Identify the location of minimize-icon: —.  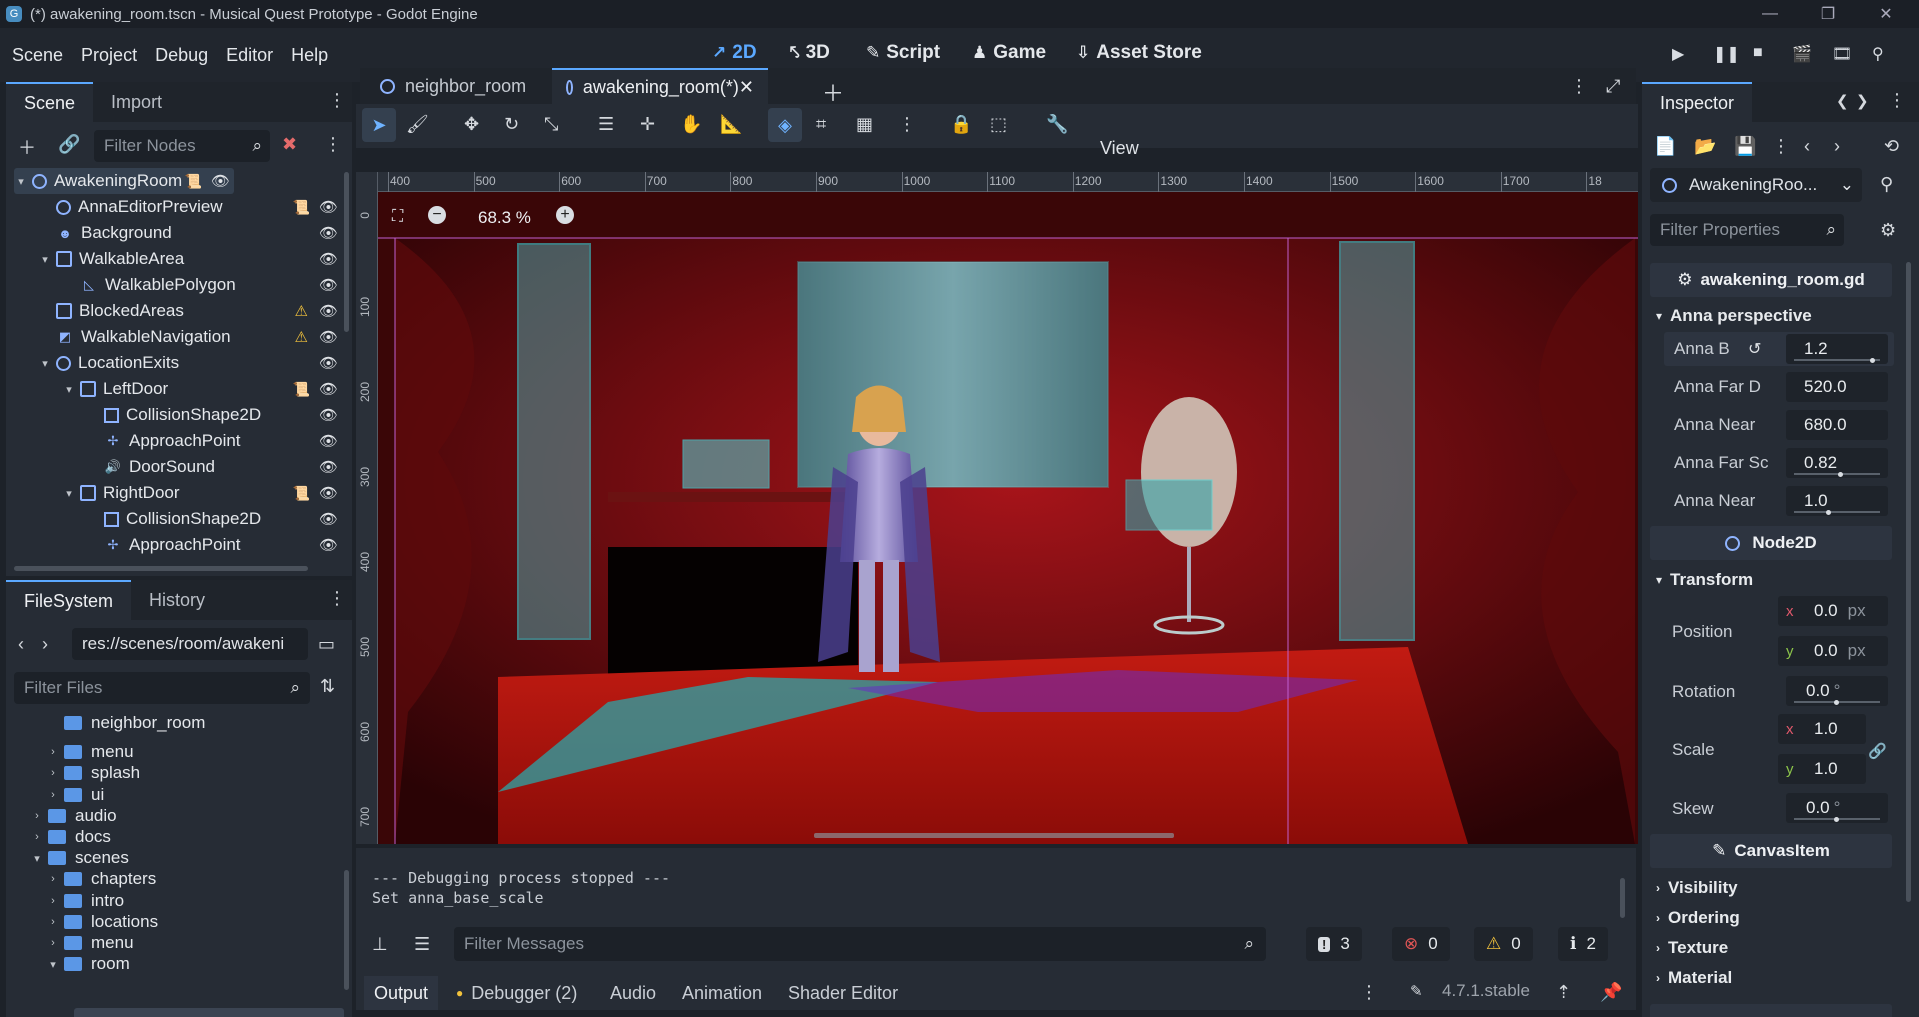
(1770, 14).